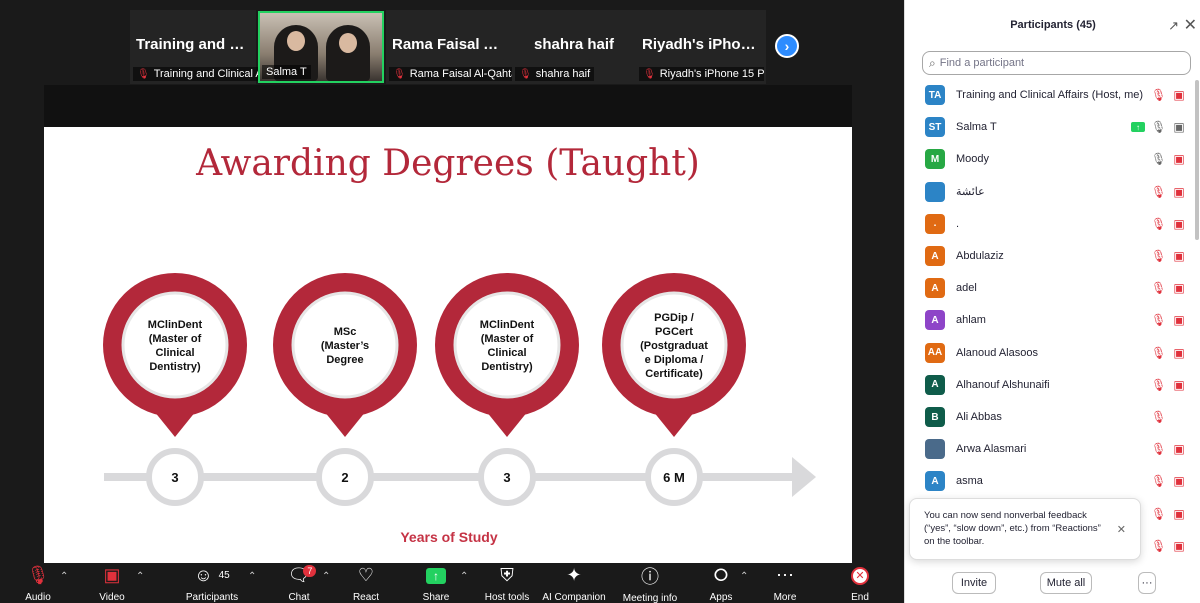  I want to click on participant-row: Arwa Alasmari 🎙︎ ▣, so click(1050, 449).